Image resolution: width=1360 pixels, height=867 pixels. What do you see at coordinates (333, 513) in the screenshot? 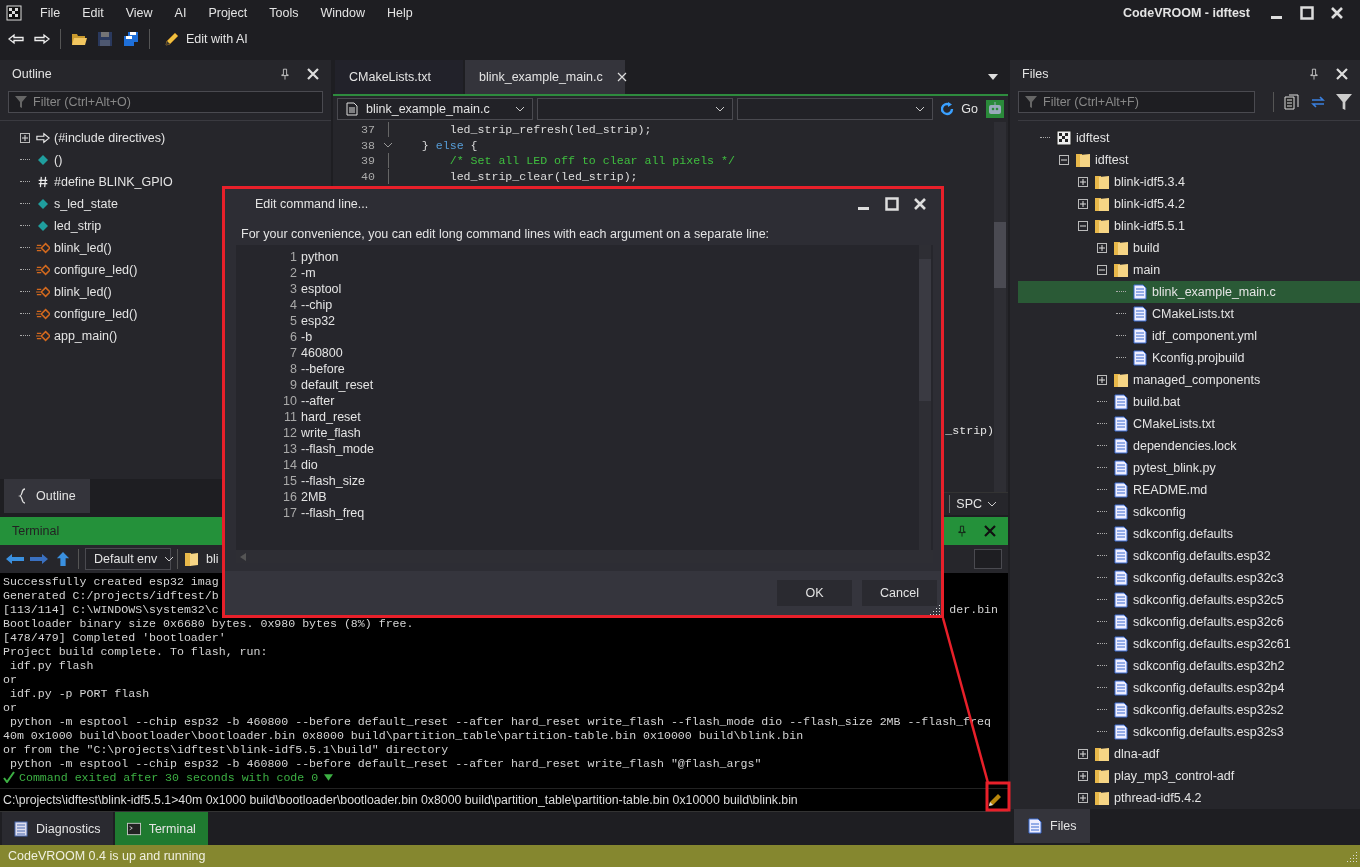
I see `argument-line: --flash_freq` at bounding box center [333, 513].